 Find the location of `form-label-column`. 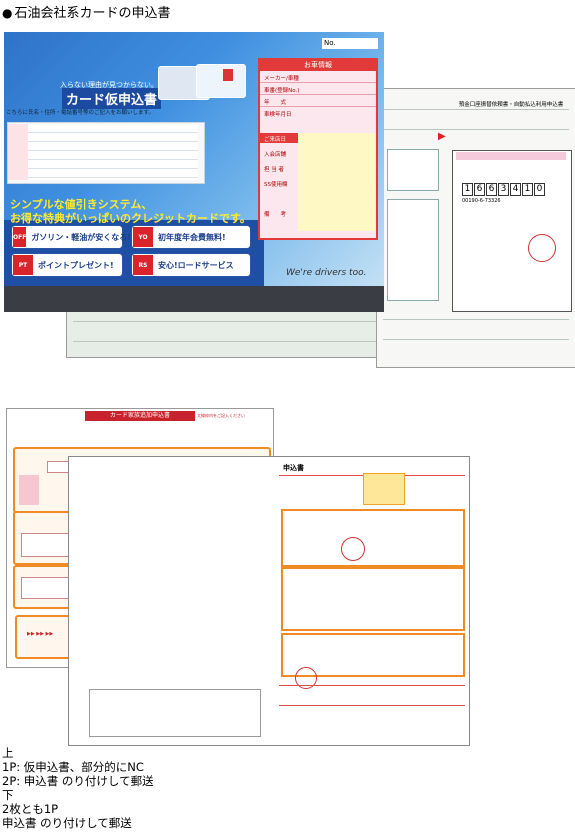

form-label-column is located at coordinates (18, 152).